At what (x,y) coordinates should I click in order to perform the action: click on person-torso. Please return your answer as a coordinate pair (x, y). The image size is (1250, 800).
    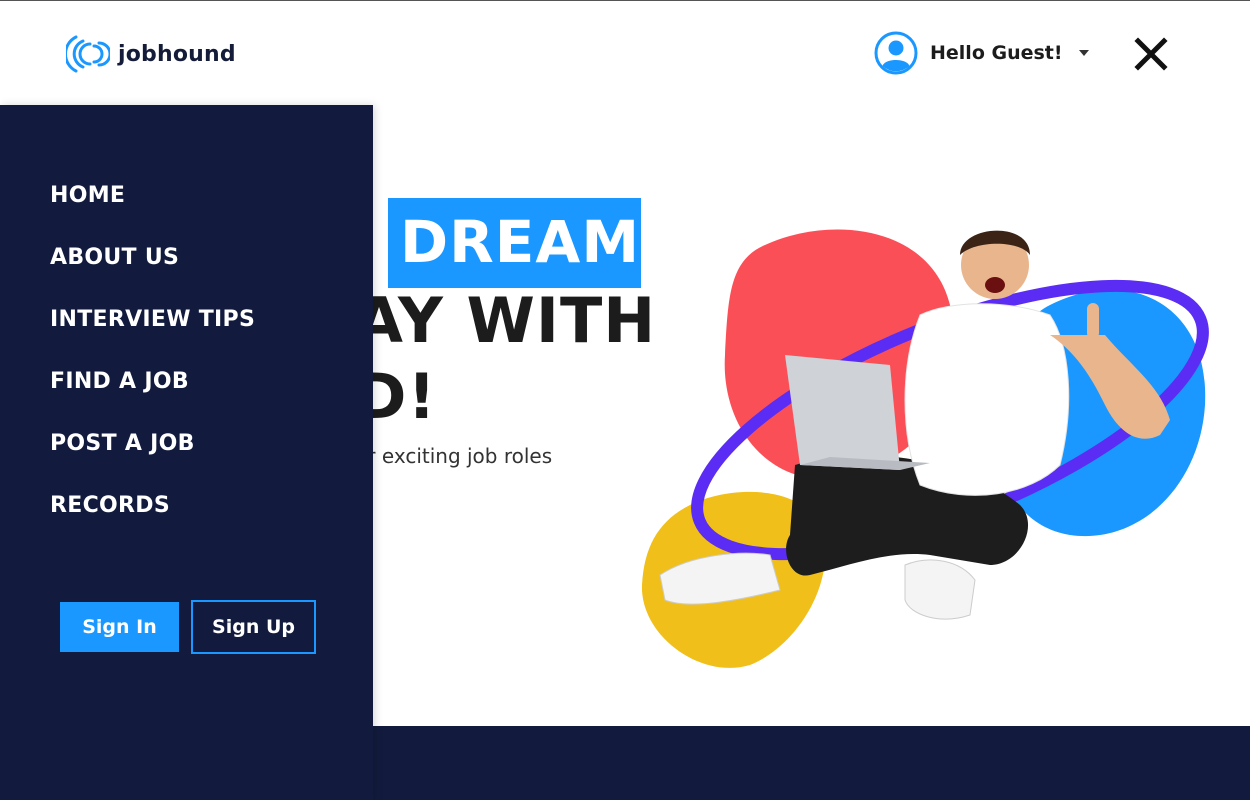
    Looking at the image, I should click on (987, 399).